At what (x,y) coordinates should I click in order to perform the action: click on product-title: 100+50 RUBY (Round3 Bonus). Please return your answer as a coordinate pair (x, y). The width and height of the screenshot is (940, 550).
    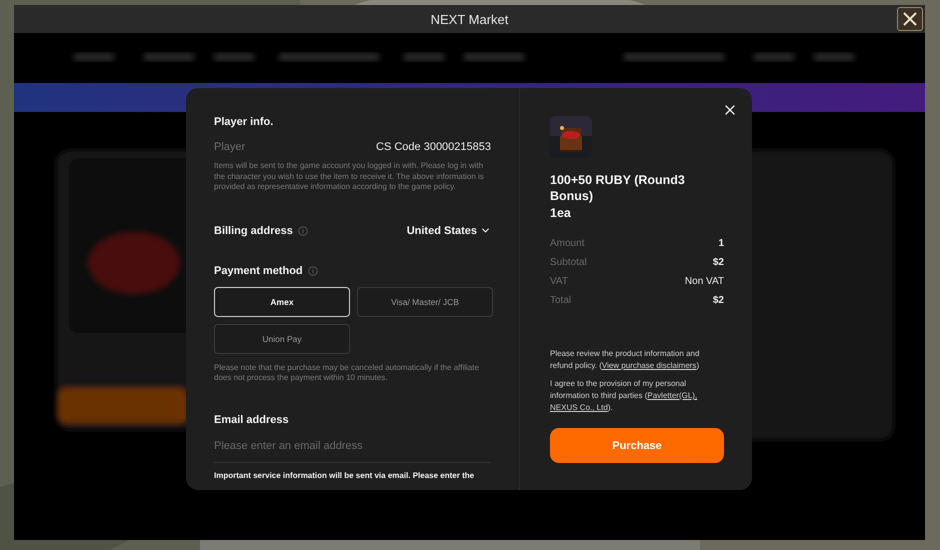
    Looking at the image, I should click on (618, 188).